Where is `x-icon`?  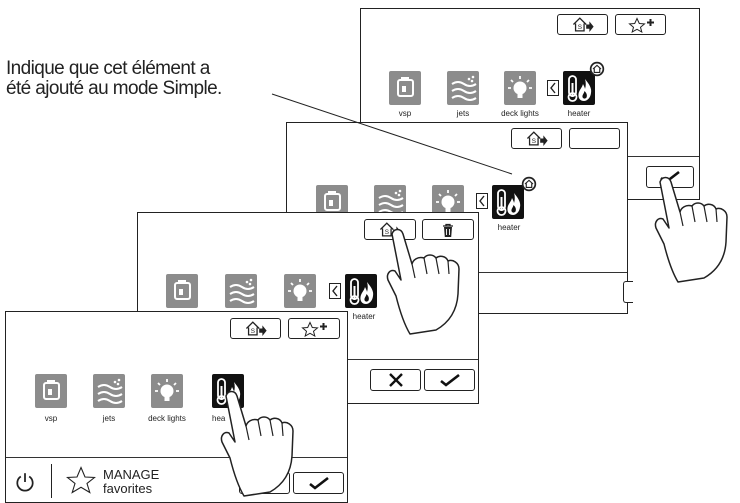
x-icon is located at coordinates (396, 380).